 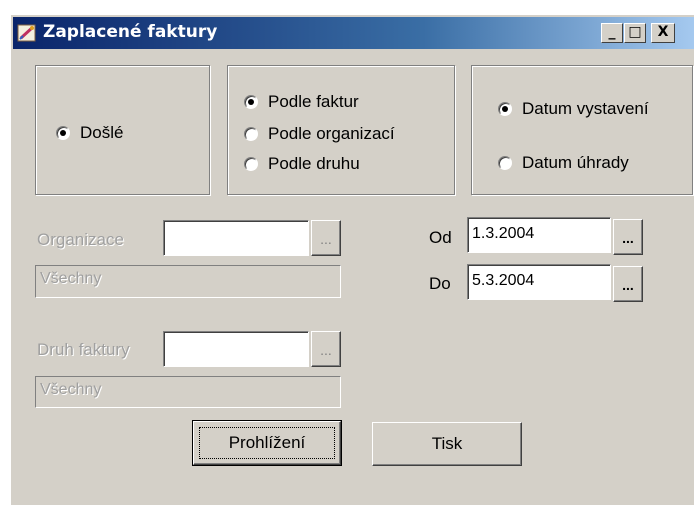 I want to click on print-button: Tisk, so click(x=447, y=444).